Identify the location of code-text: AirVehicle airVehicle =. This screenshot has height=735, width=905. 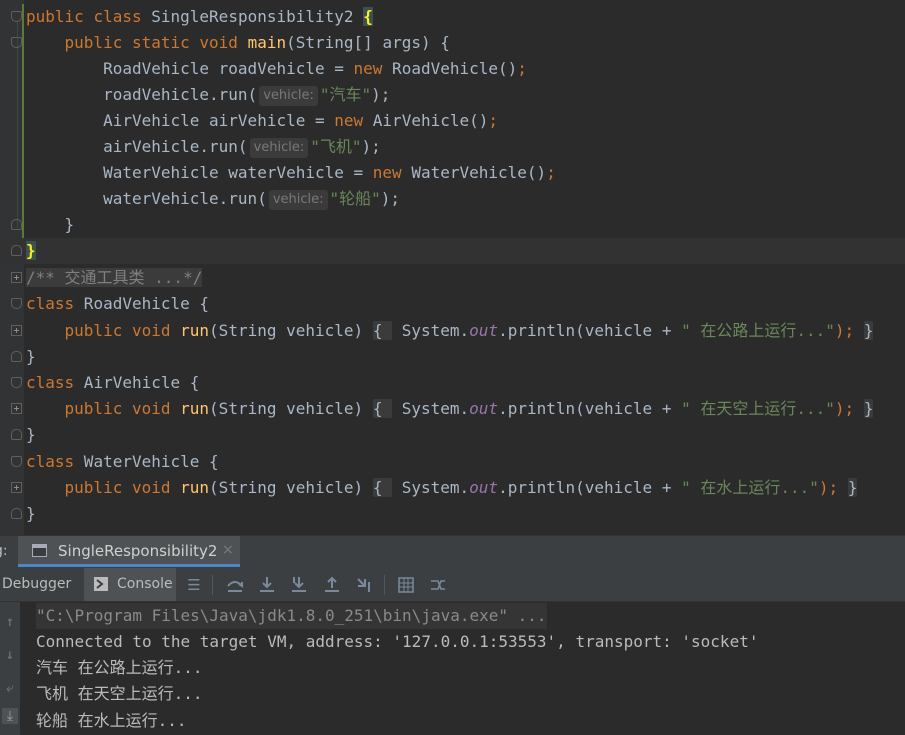
(219, 120).